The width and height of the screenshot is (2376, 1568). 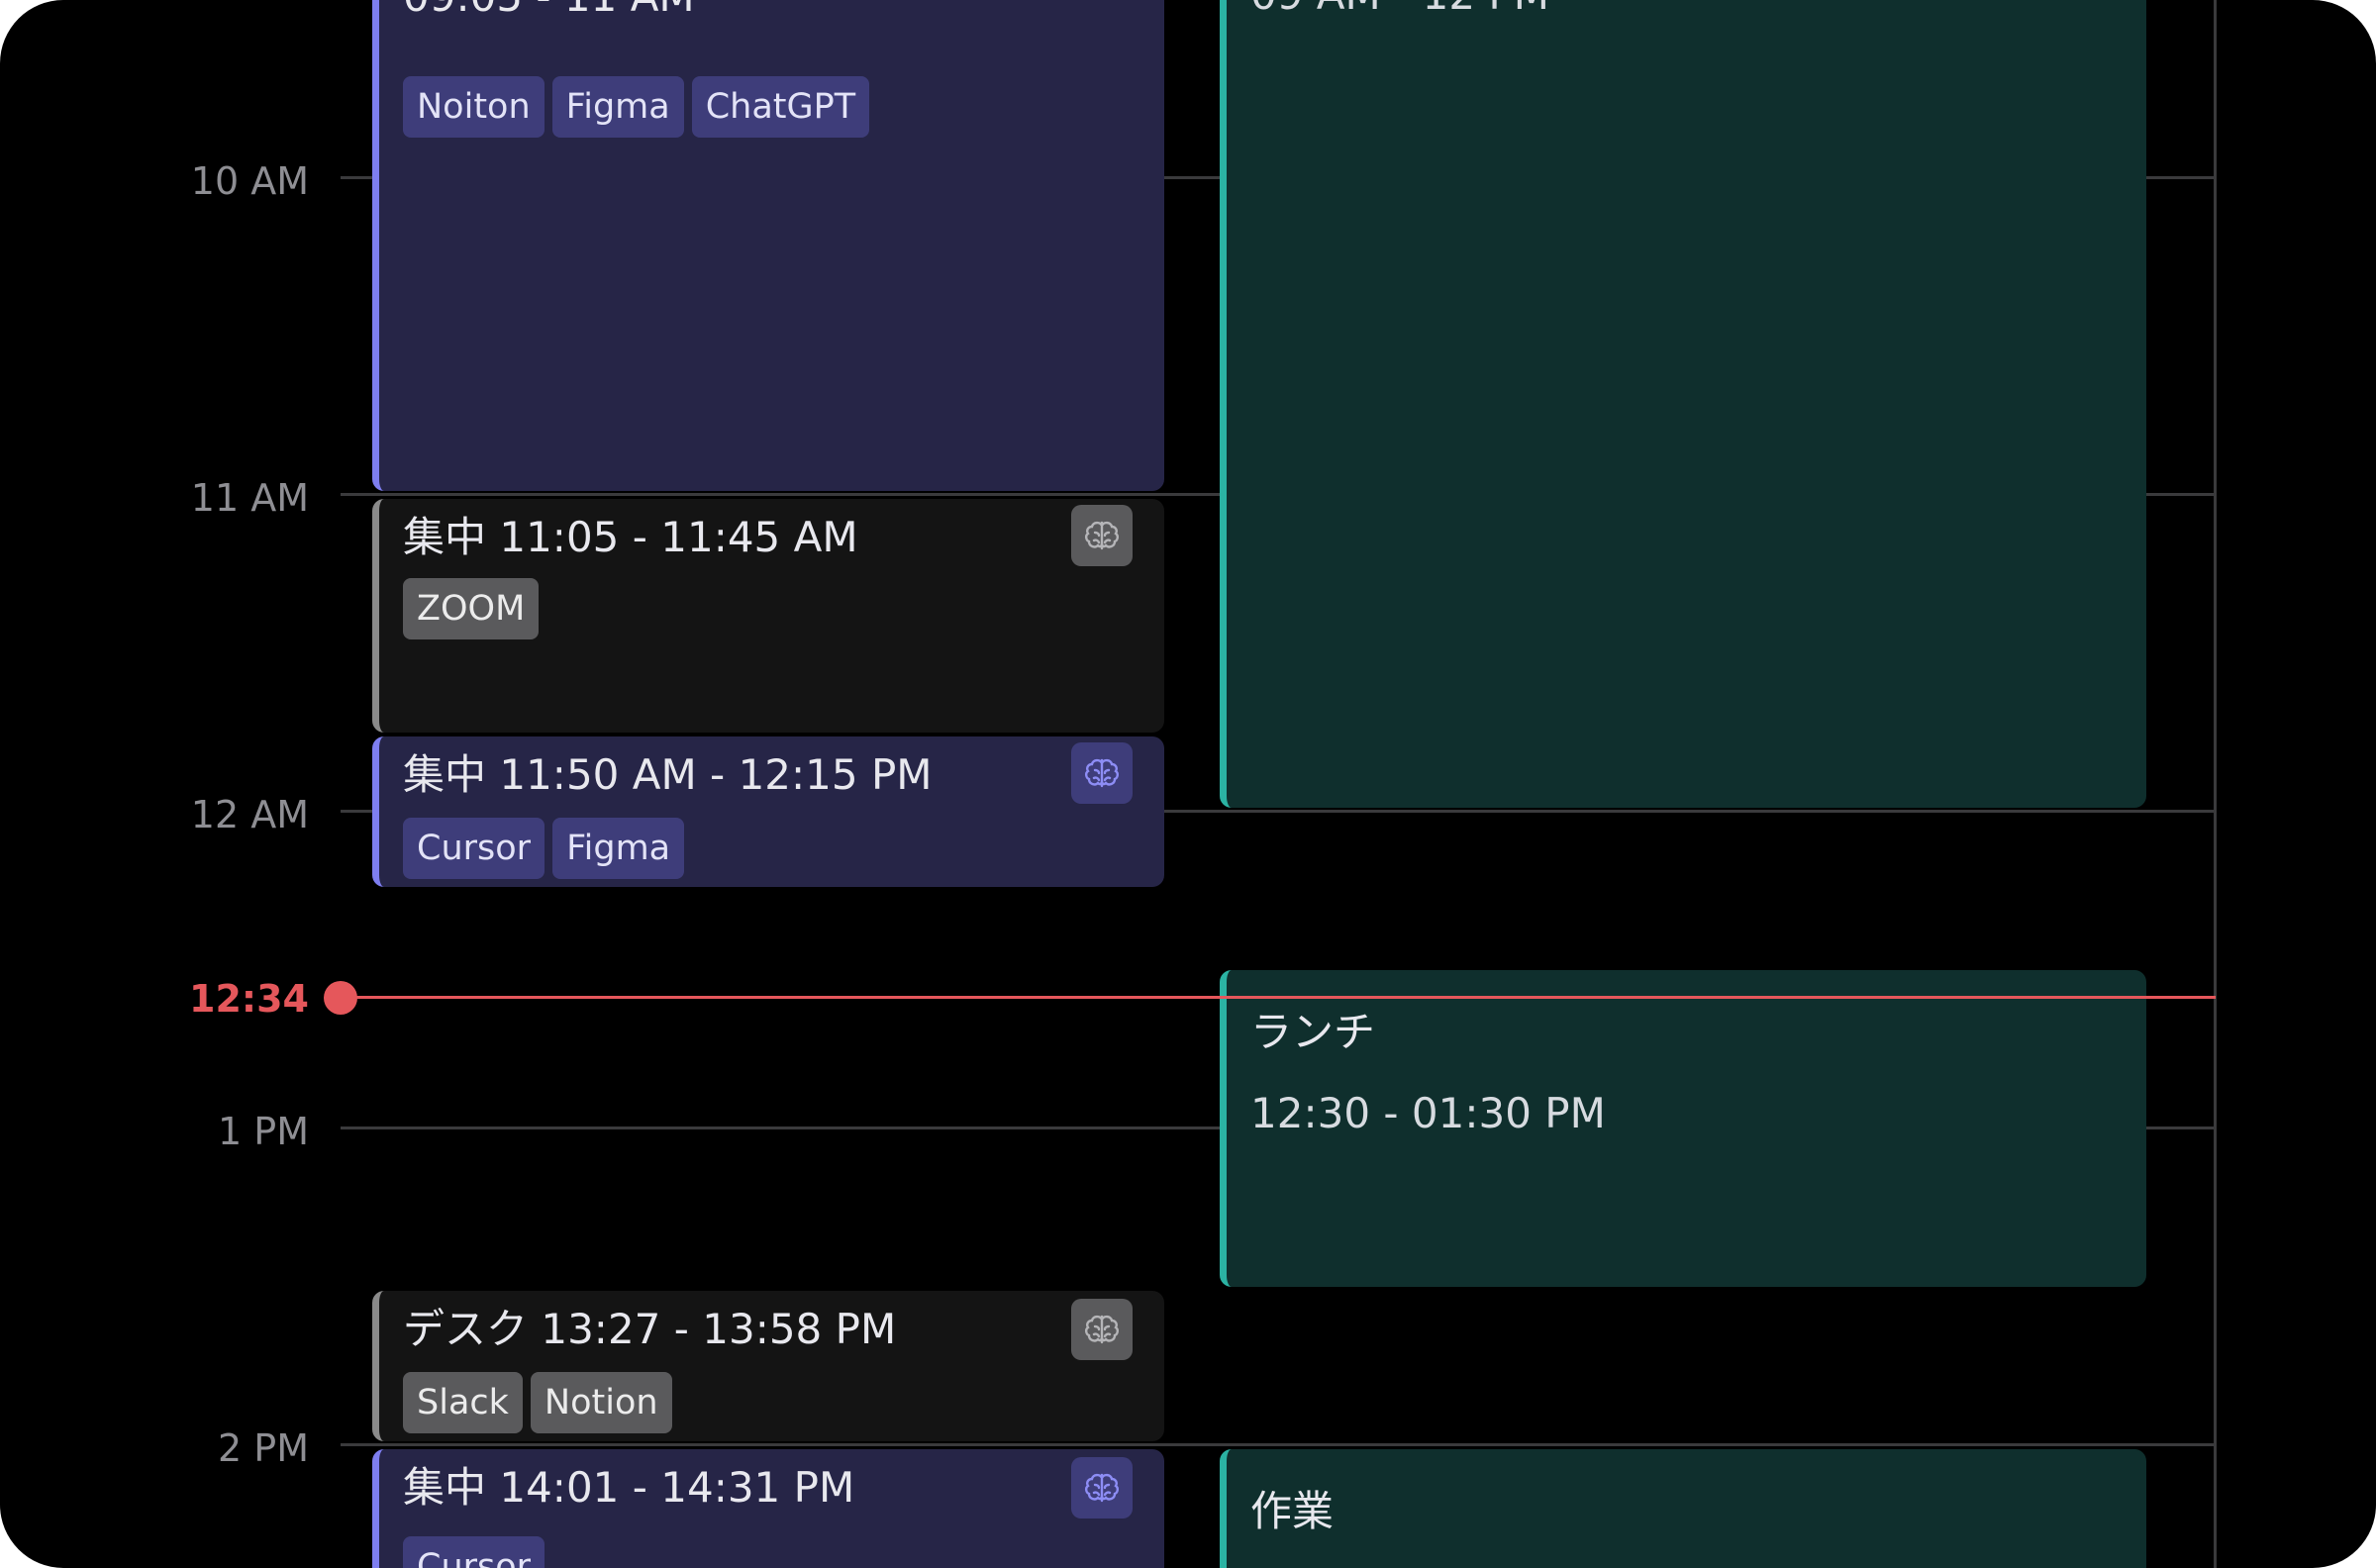 I want to click on activity-event-title: デスク 13:27 - 13:58 PM, so click(x=650, y=1329).